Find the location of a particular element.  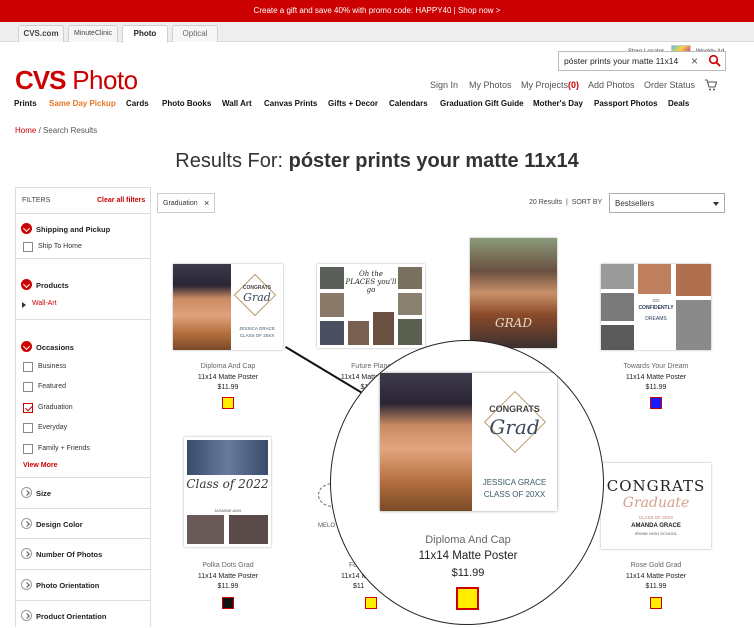

search-input: póster prints your matte 11x14 is located at coordinates (621, 61).